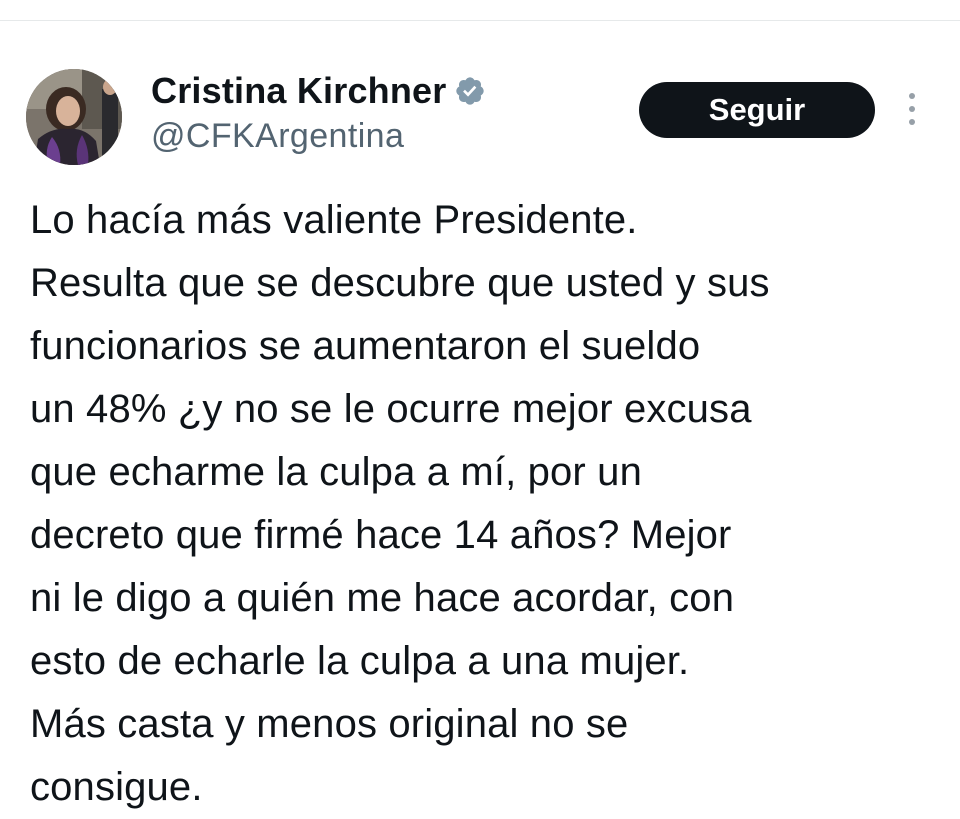 The height and width of the screenshot is (819, 960). I want to click on avatar, so click(74, 117).